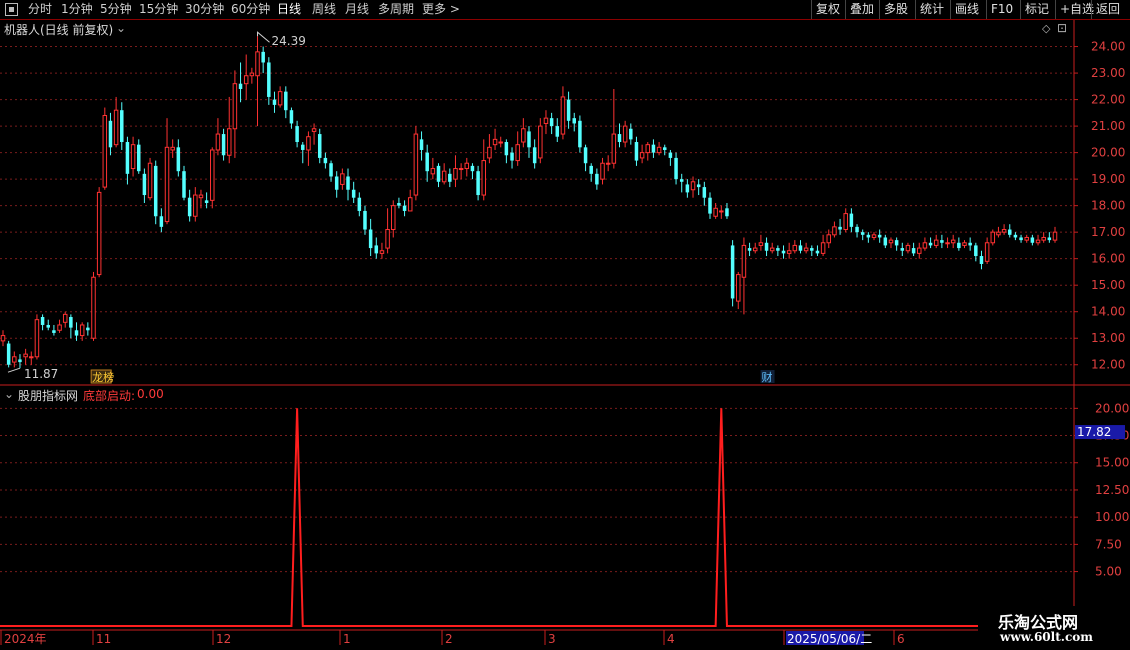 The image size is (1130, 650). Describe the element at coordinates (1108, 179) in the screenshot. I see `price-tick-label: 19.00` at that location.